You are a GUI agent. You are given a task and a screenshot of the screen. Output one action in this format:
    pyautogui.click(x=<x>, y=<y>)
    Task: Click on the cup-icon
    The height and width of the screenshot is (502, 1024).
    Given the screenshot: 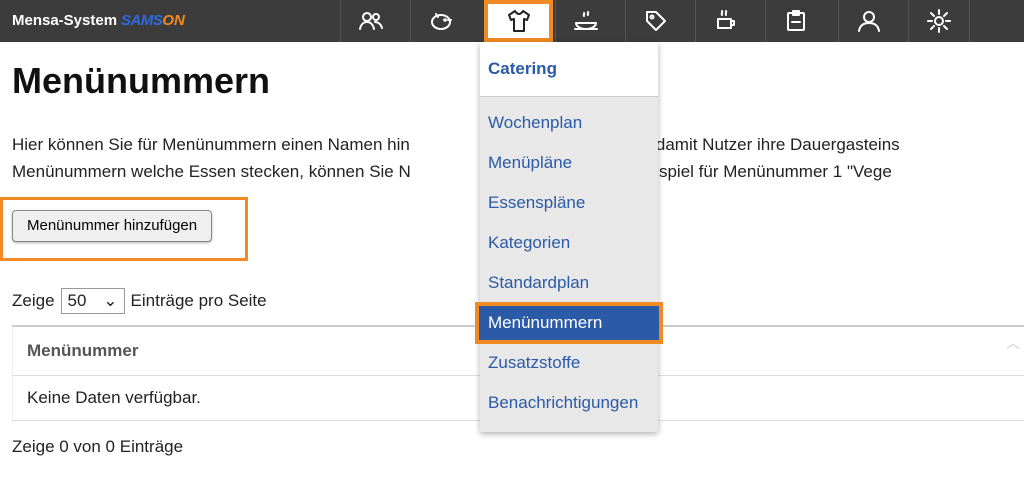 What is the action you would take?
    pyautogui.click(x=726, y=19)
    